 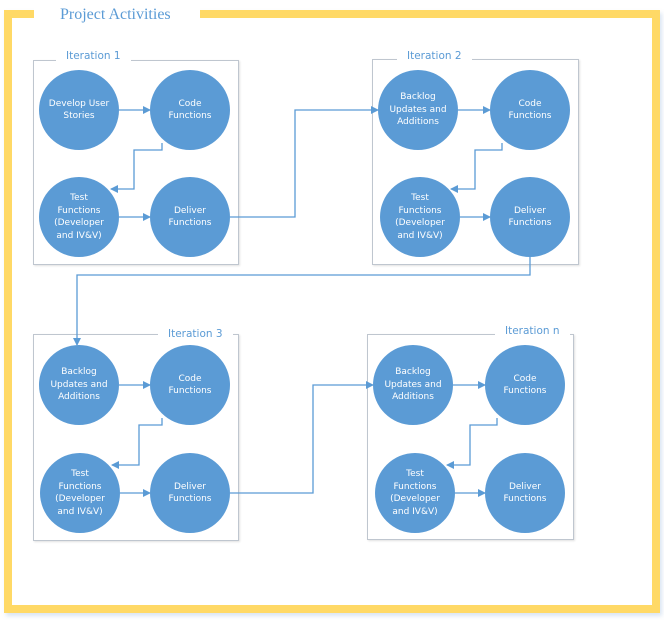 What do you see at coordinates (93, 56) in the screenshot?
I see `iteration-1-label: Iteration 1` at bounding box center [93, 56].